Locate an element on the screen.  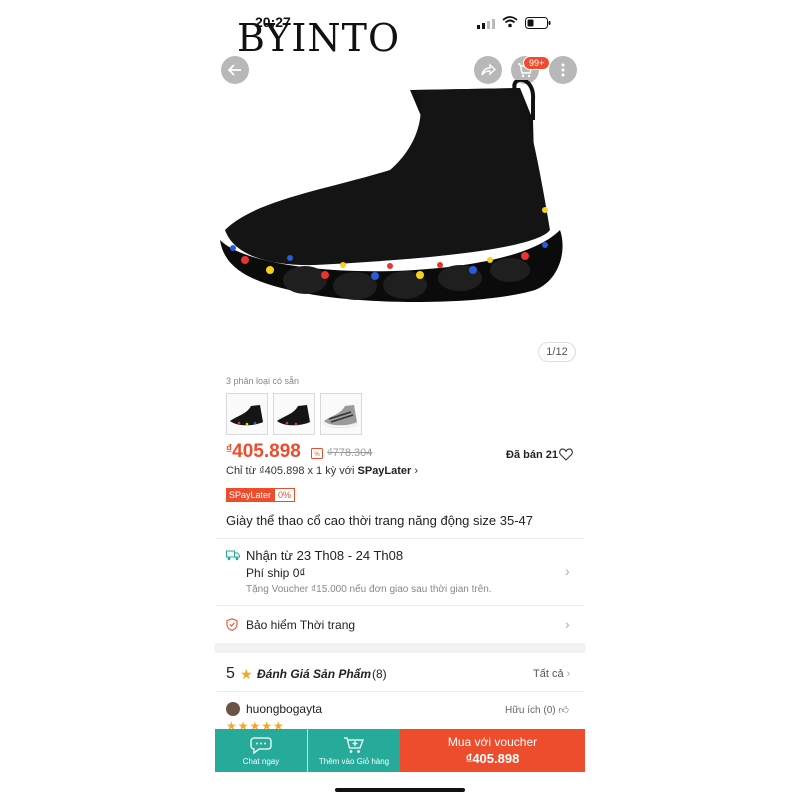
share-icon is located at coordinates (488, 69).